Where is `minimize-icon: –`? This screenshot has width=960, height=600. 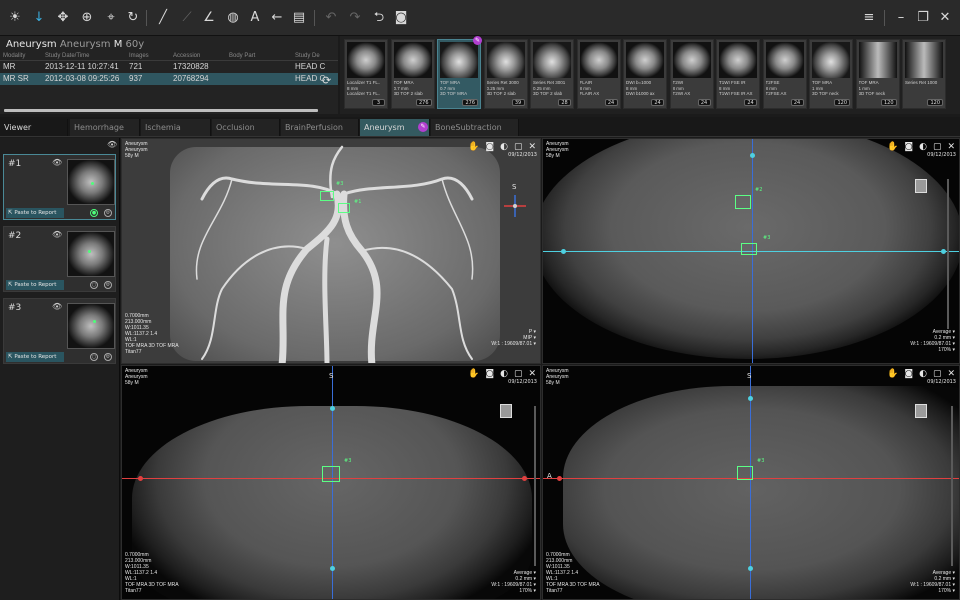 minimize-icon: – is located at coordinates (901, 18).